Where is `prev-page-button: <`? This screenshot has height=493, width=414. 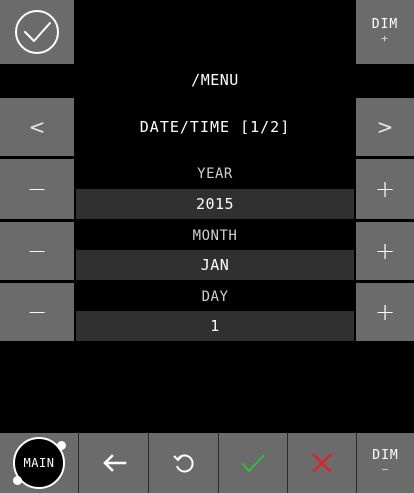 prev-page-button: < is located at coordinates (37, 127).